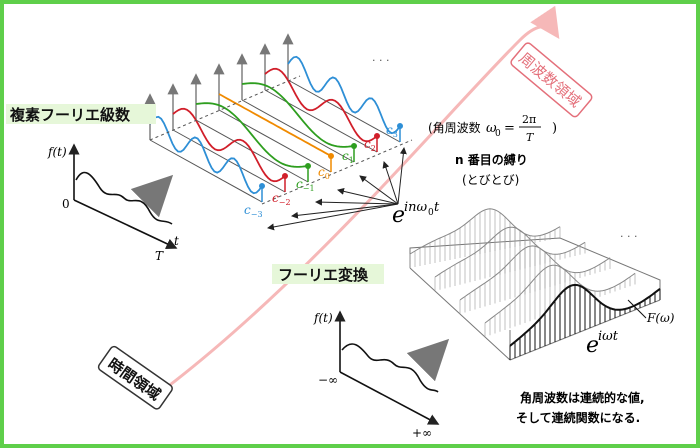 The image size is (700, 448). Describe the element at coordinates (454, 127) in the screenshot. I see `note-angular: (角周波数` at that location.